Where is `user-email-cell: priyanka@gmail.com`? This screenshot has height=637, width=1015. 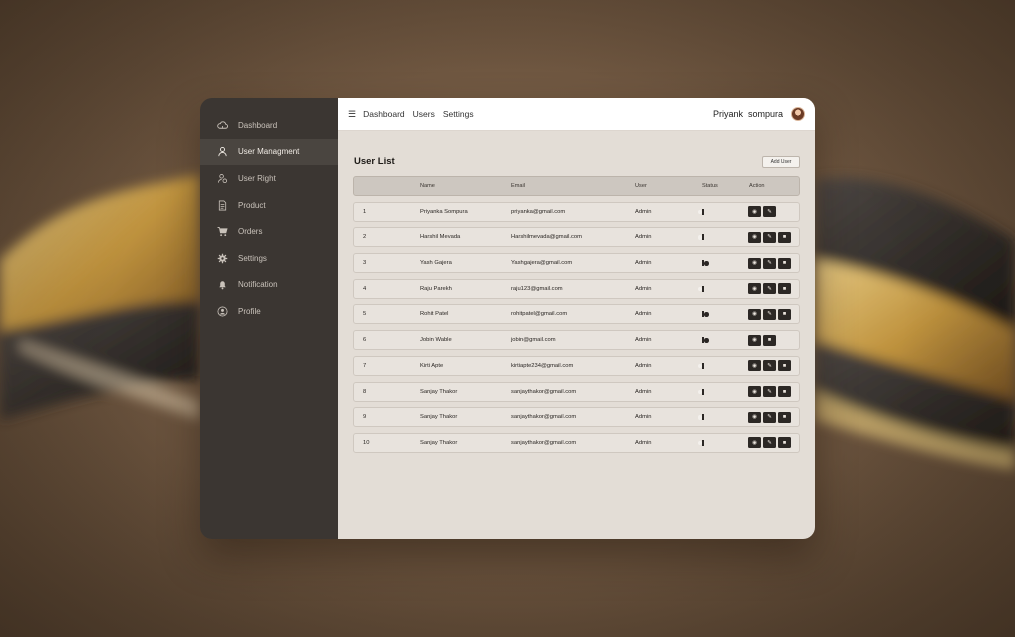
user-email-cell: priyanka@gmail.com is located at coordinates (538, 211).